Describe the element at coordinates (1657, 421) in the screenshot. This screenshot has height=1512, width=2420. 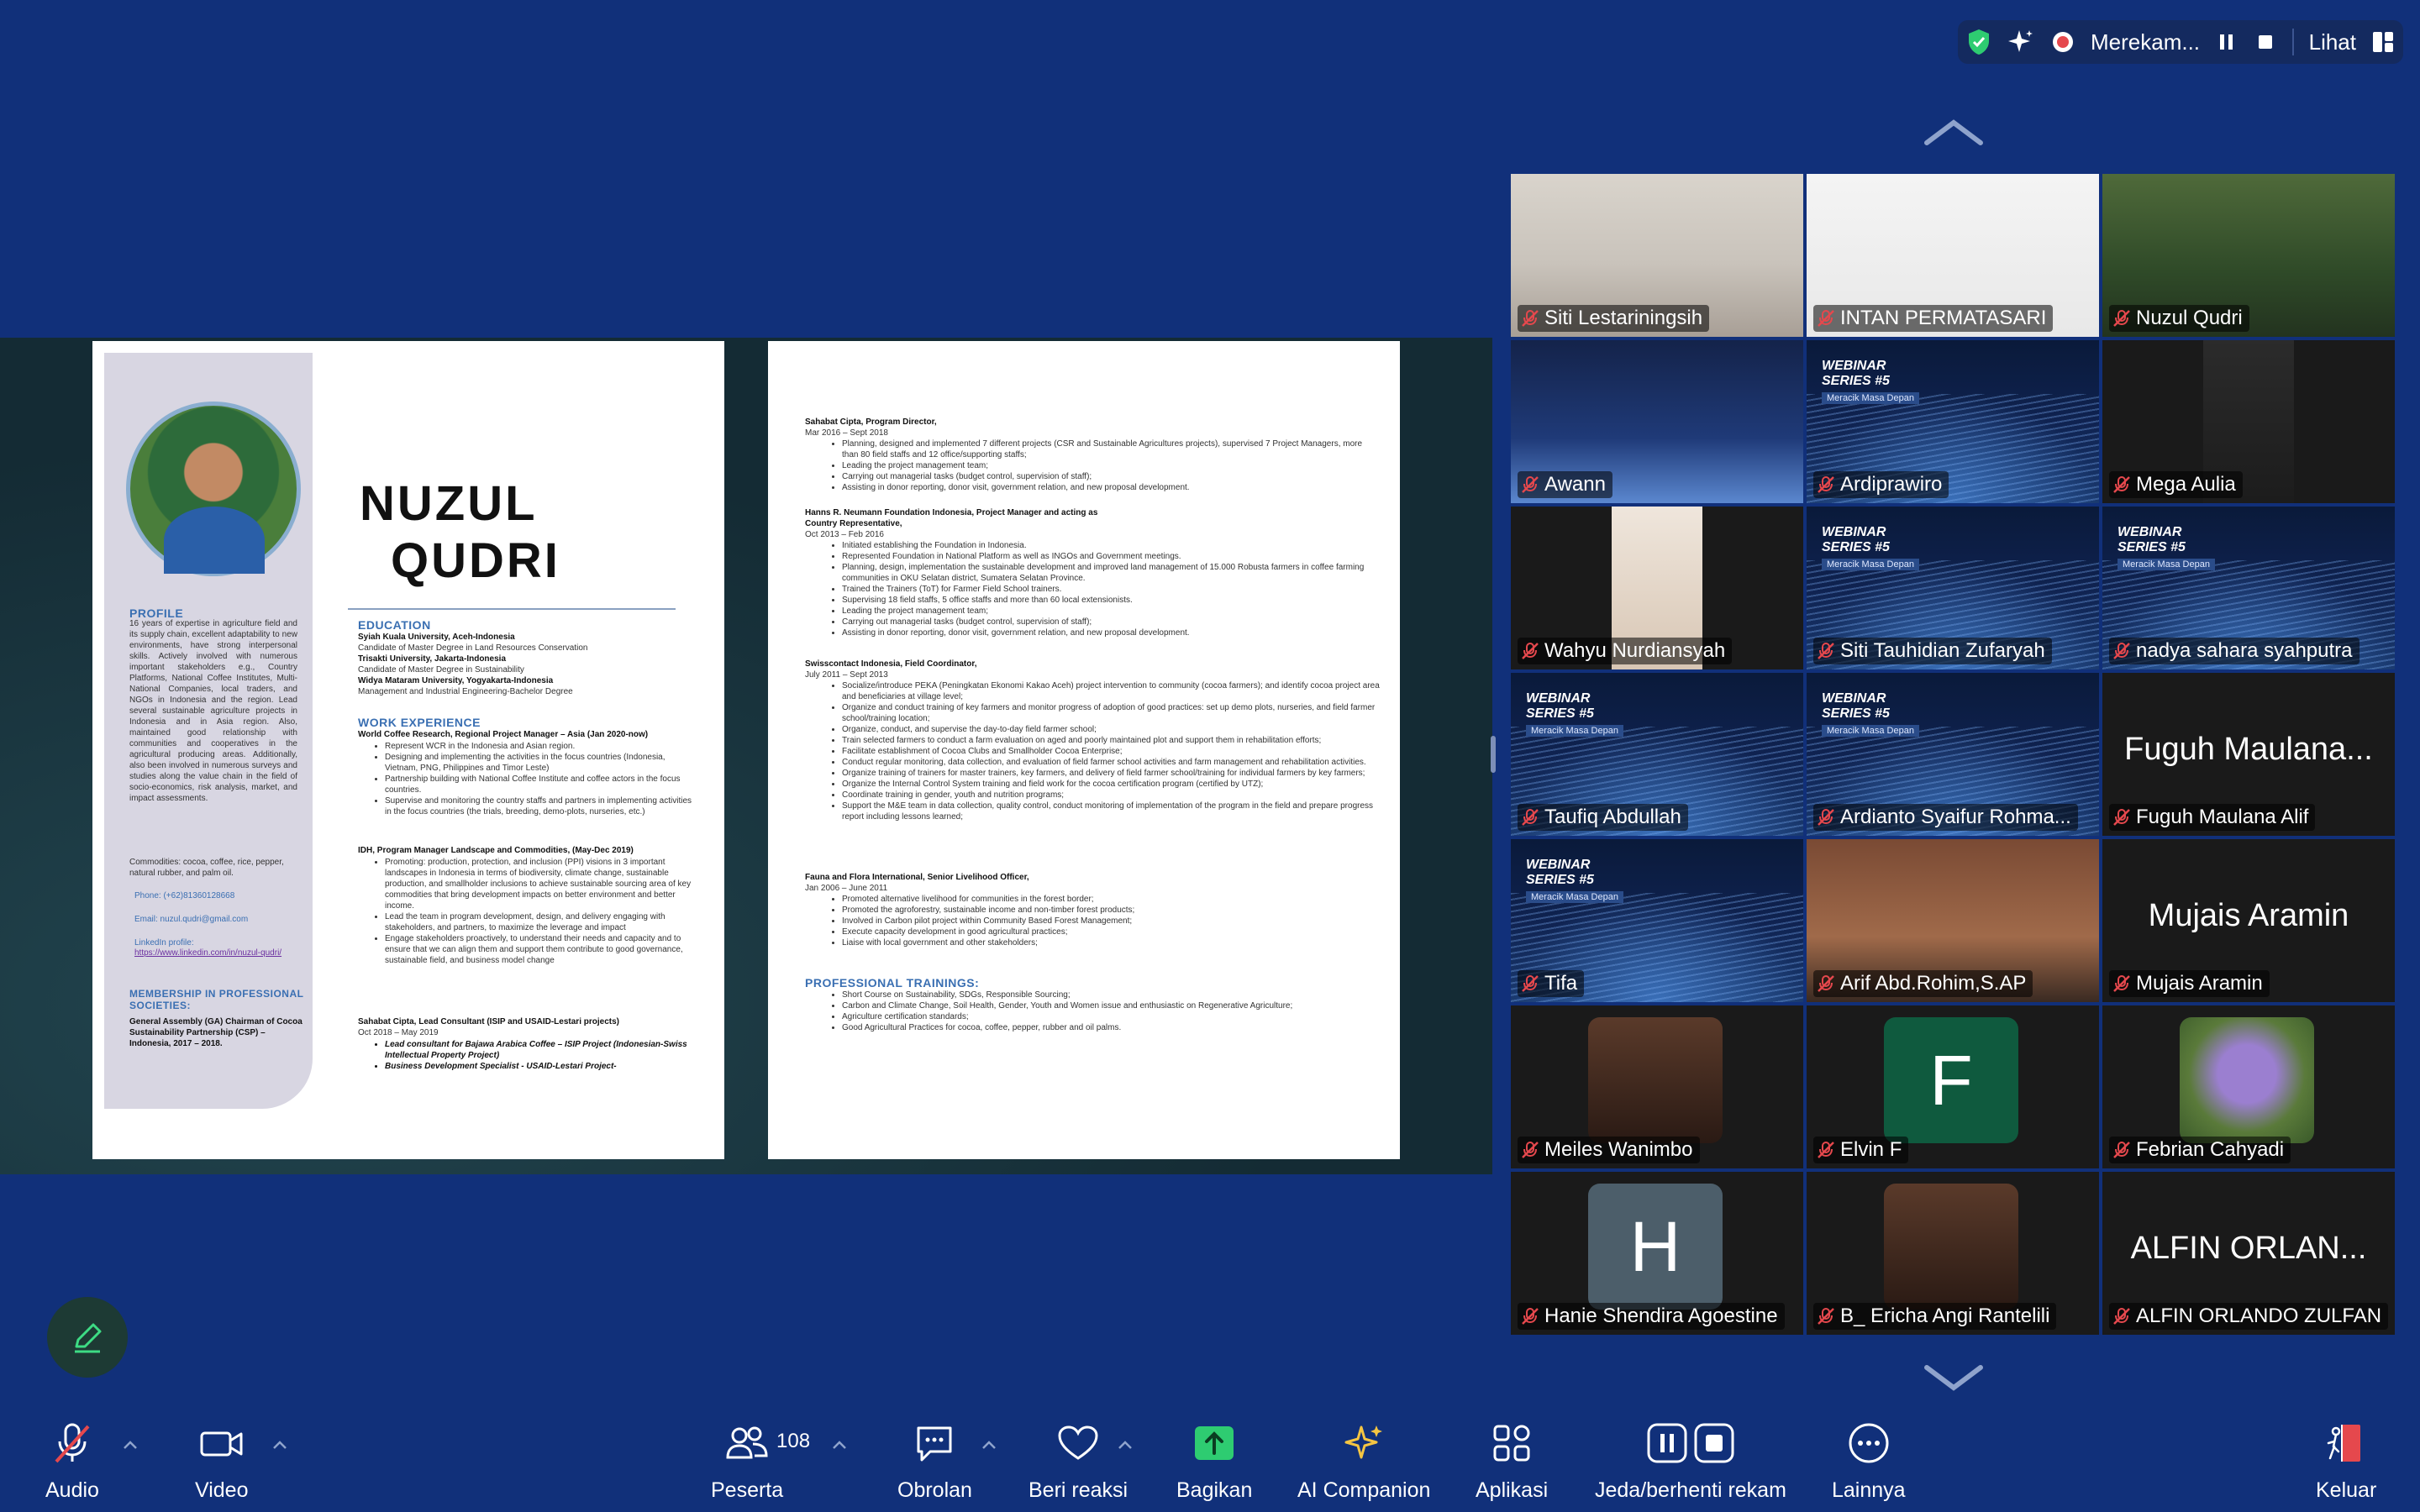
I see `participant-tile: Awann` at that location.